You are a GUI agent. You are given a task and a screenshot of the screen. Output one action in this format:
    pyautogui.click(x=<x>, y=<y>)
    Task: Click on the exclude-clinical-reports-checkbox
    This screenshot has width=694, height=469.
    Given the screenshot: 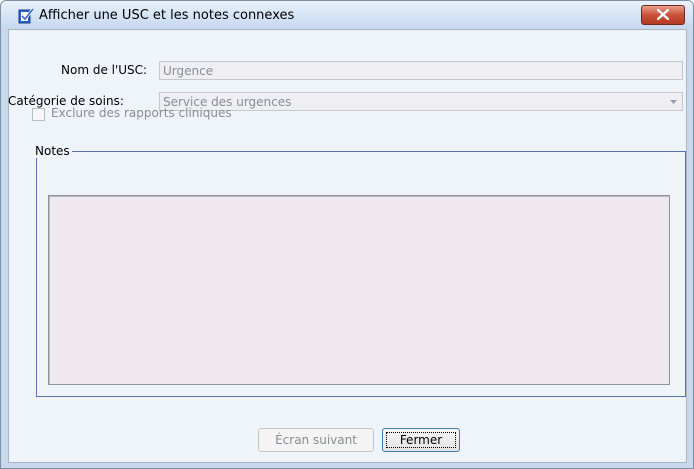 What is the action you would take?
    pyautogui.click(x=38, y=114)
    